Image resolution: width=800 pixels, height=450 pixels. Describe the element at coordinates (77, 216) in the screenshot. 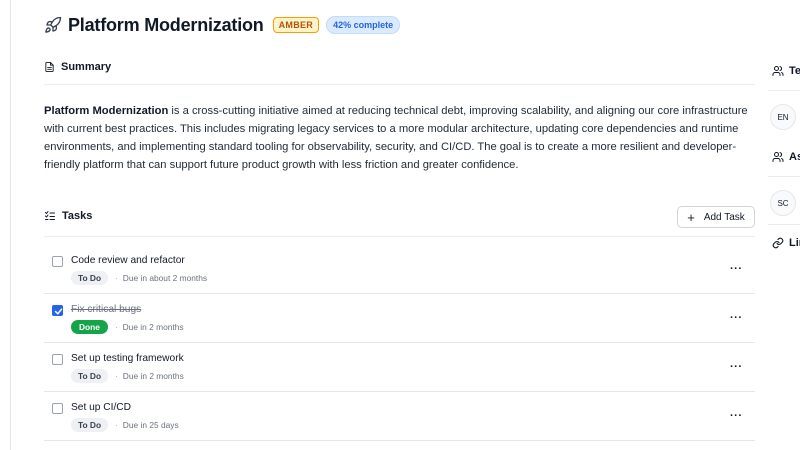

I see `tasks-heading-label: Tasks` at that location.